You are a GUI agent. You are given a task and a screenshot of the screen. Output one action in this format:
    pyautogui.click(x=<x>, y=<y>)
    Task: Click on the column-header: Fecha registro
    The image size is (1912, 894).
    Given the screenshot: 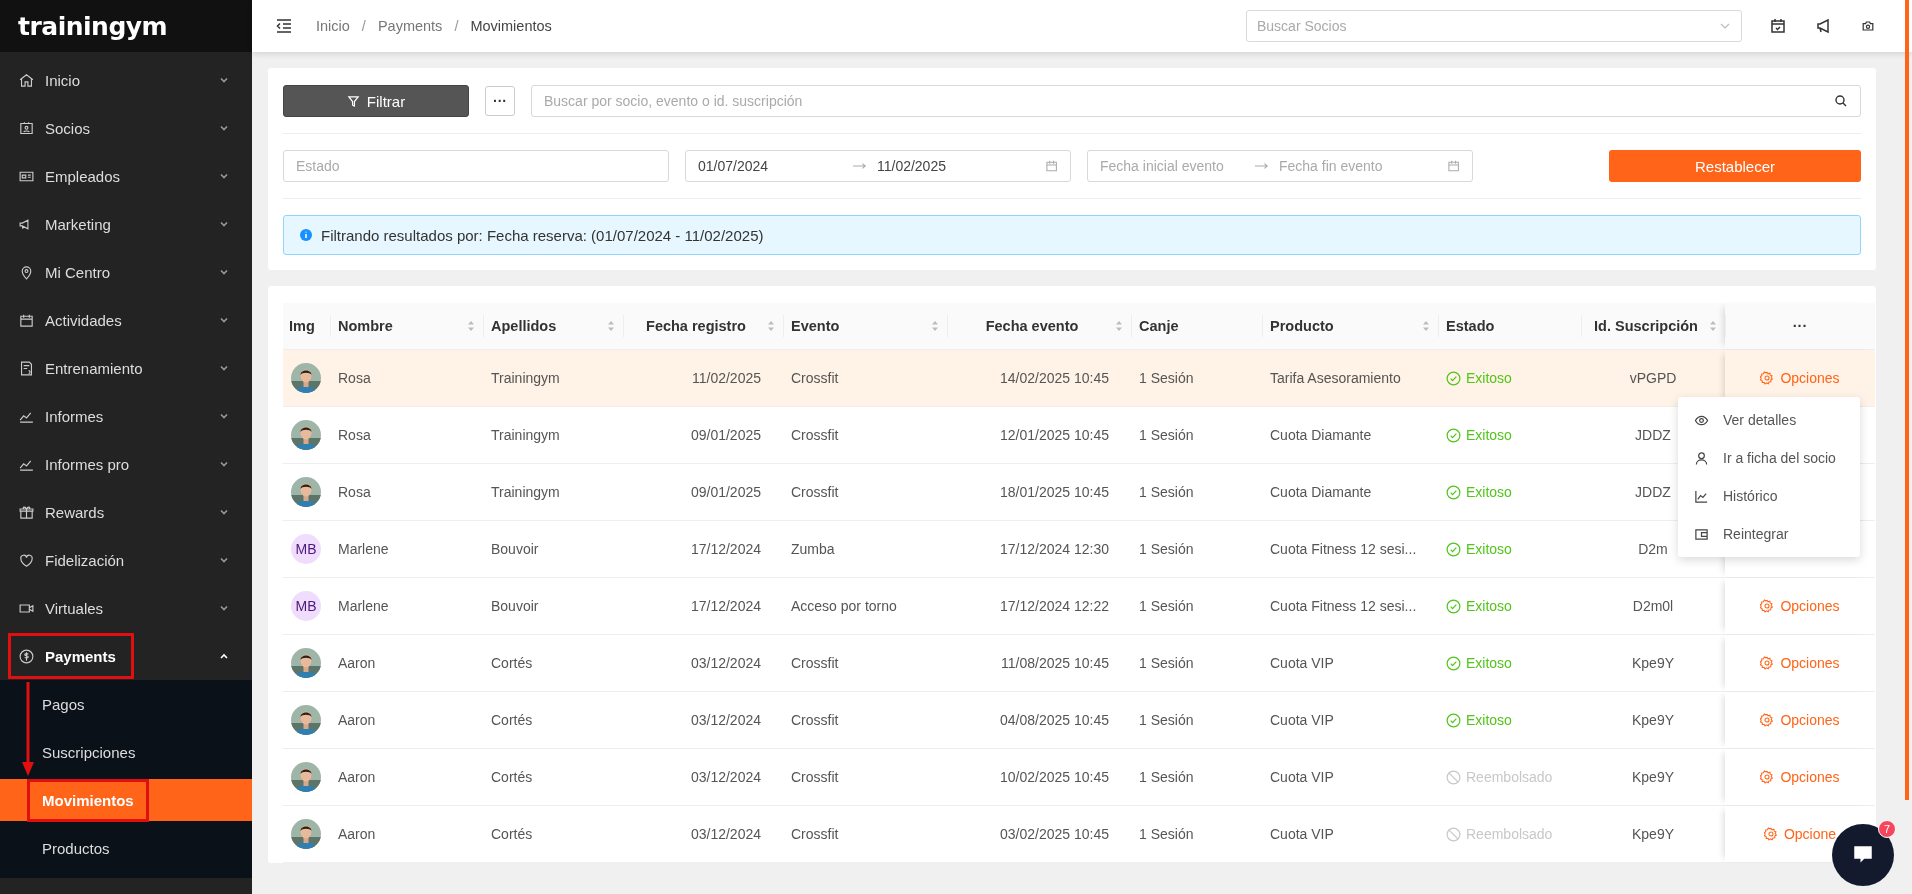 What is the action you would take?
    pyautogui.click(x=703, y=326)
    